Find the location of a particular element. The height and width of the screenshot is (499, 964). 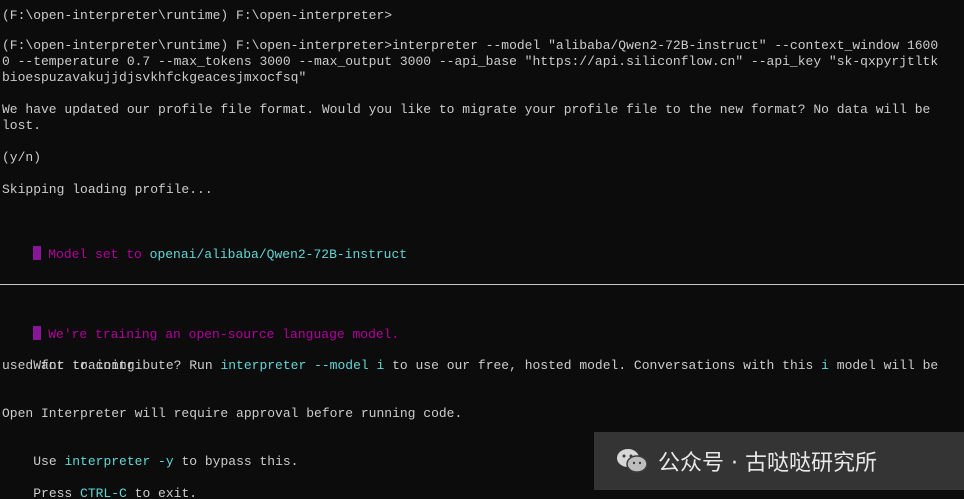

contribute-command: interpreter --model i is located at coordinates (302, 365).